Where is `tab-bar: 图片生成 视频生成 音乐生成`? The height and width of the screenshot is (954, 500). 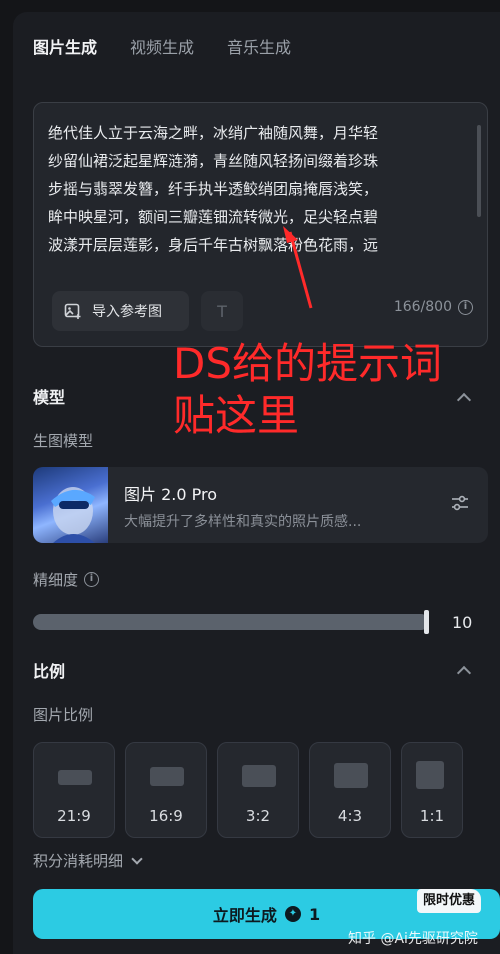
tab-bar: 图片生成 视频生成 音乐生成 is located at coordinates (178, 48).